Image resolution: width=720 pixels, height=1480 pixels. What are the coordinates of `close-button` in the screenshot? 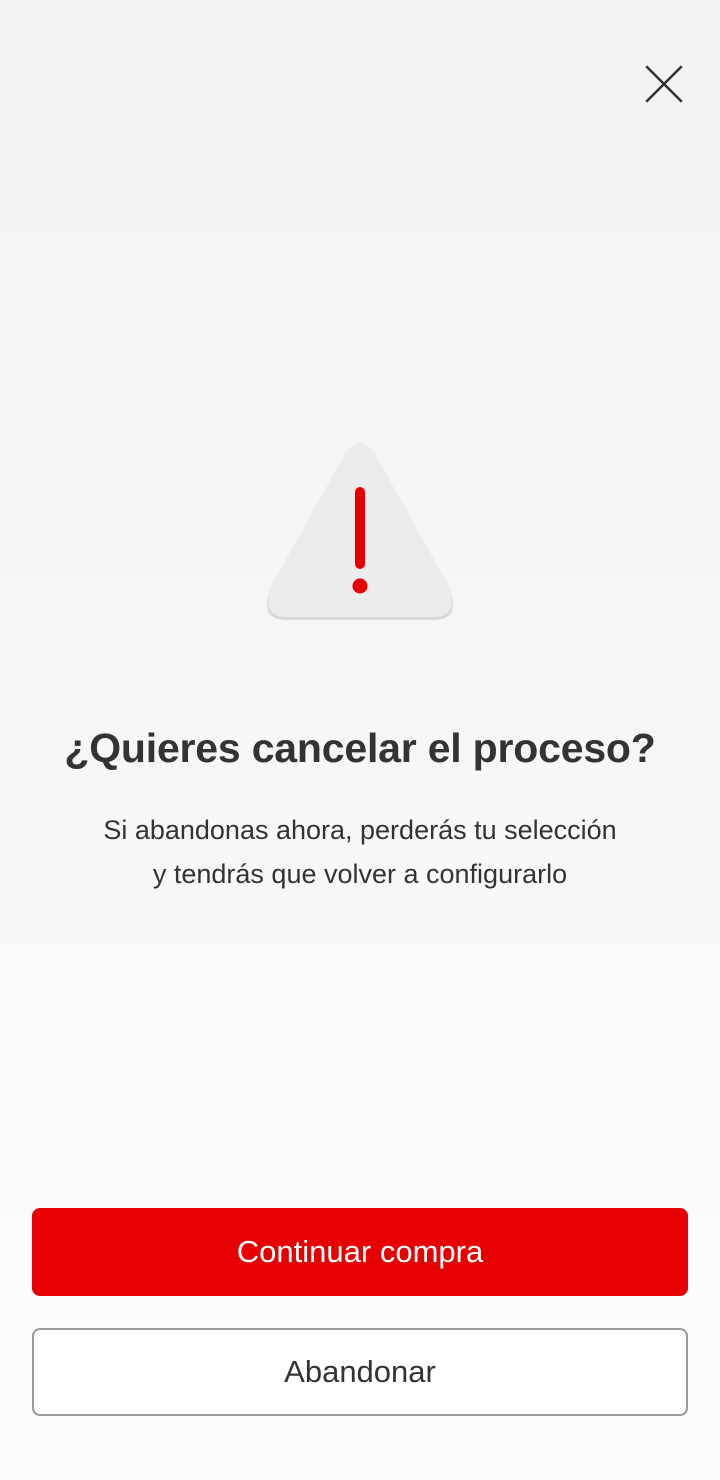 It's located at (664, 84).